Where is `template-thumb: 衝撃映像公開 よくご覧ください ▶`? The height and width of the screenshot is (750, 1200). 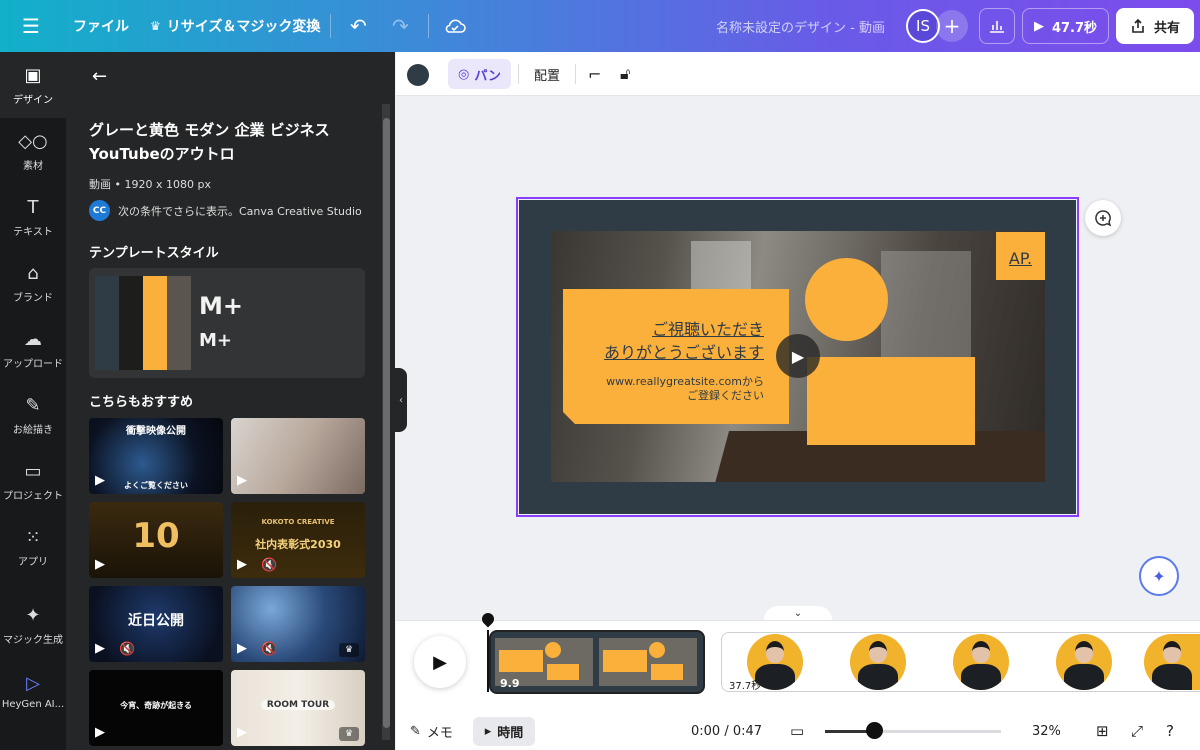 template-thumb: 衝撃映像公開 よくご覧ください ▶ is located at coordinates (156, 456).